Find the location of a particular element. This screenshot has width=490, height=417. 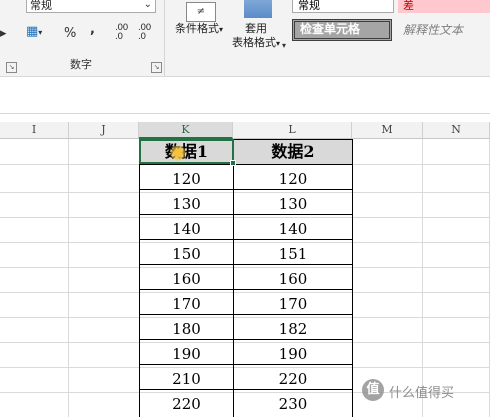

number-format-value: 常规 is located at coordinates (41, 6).